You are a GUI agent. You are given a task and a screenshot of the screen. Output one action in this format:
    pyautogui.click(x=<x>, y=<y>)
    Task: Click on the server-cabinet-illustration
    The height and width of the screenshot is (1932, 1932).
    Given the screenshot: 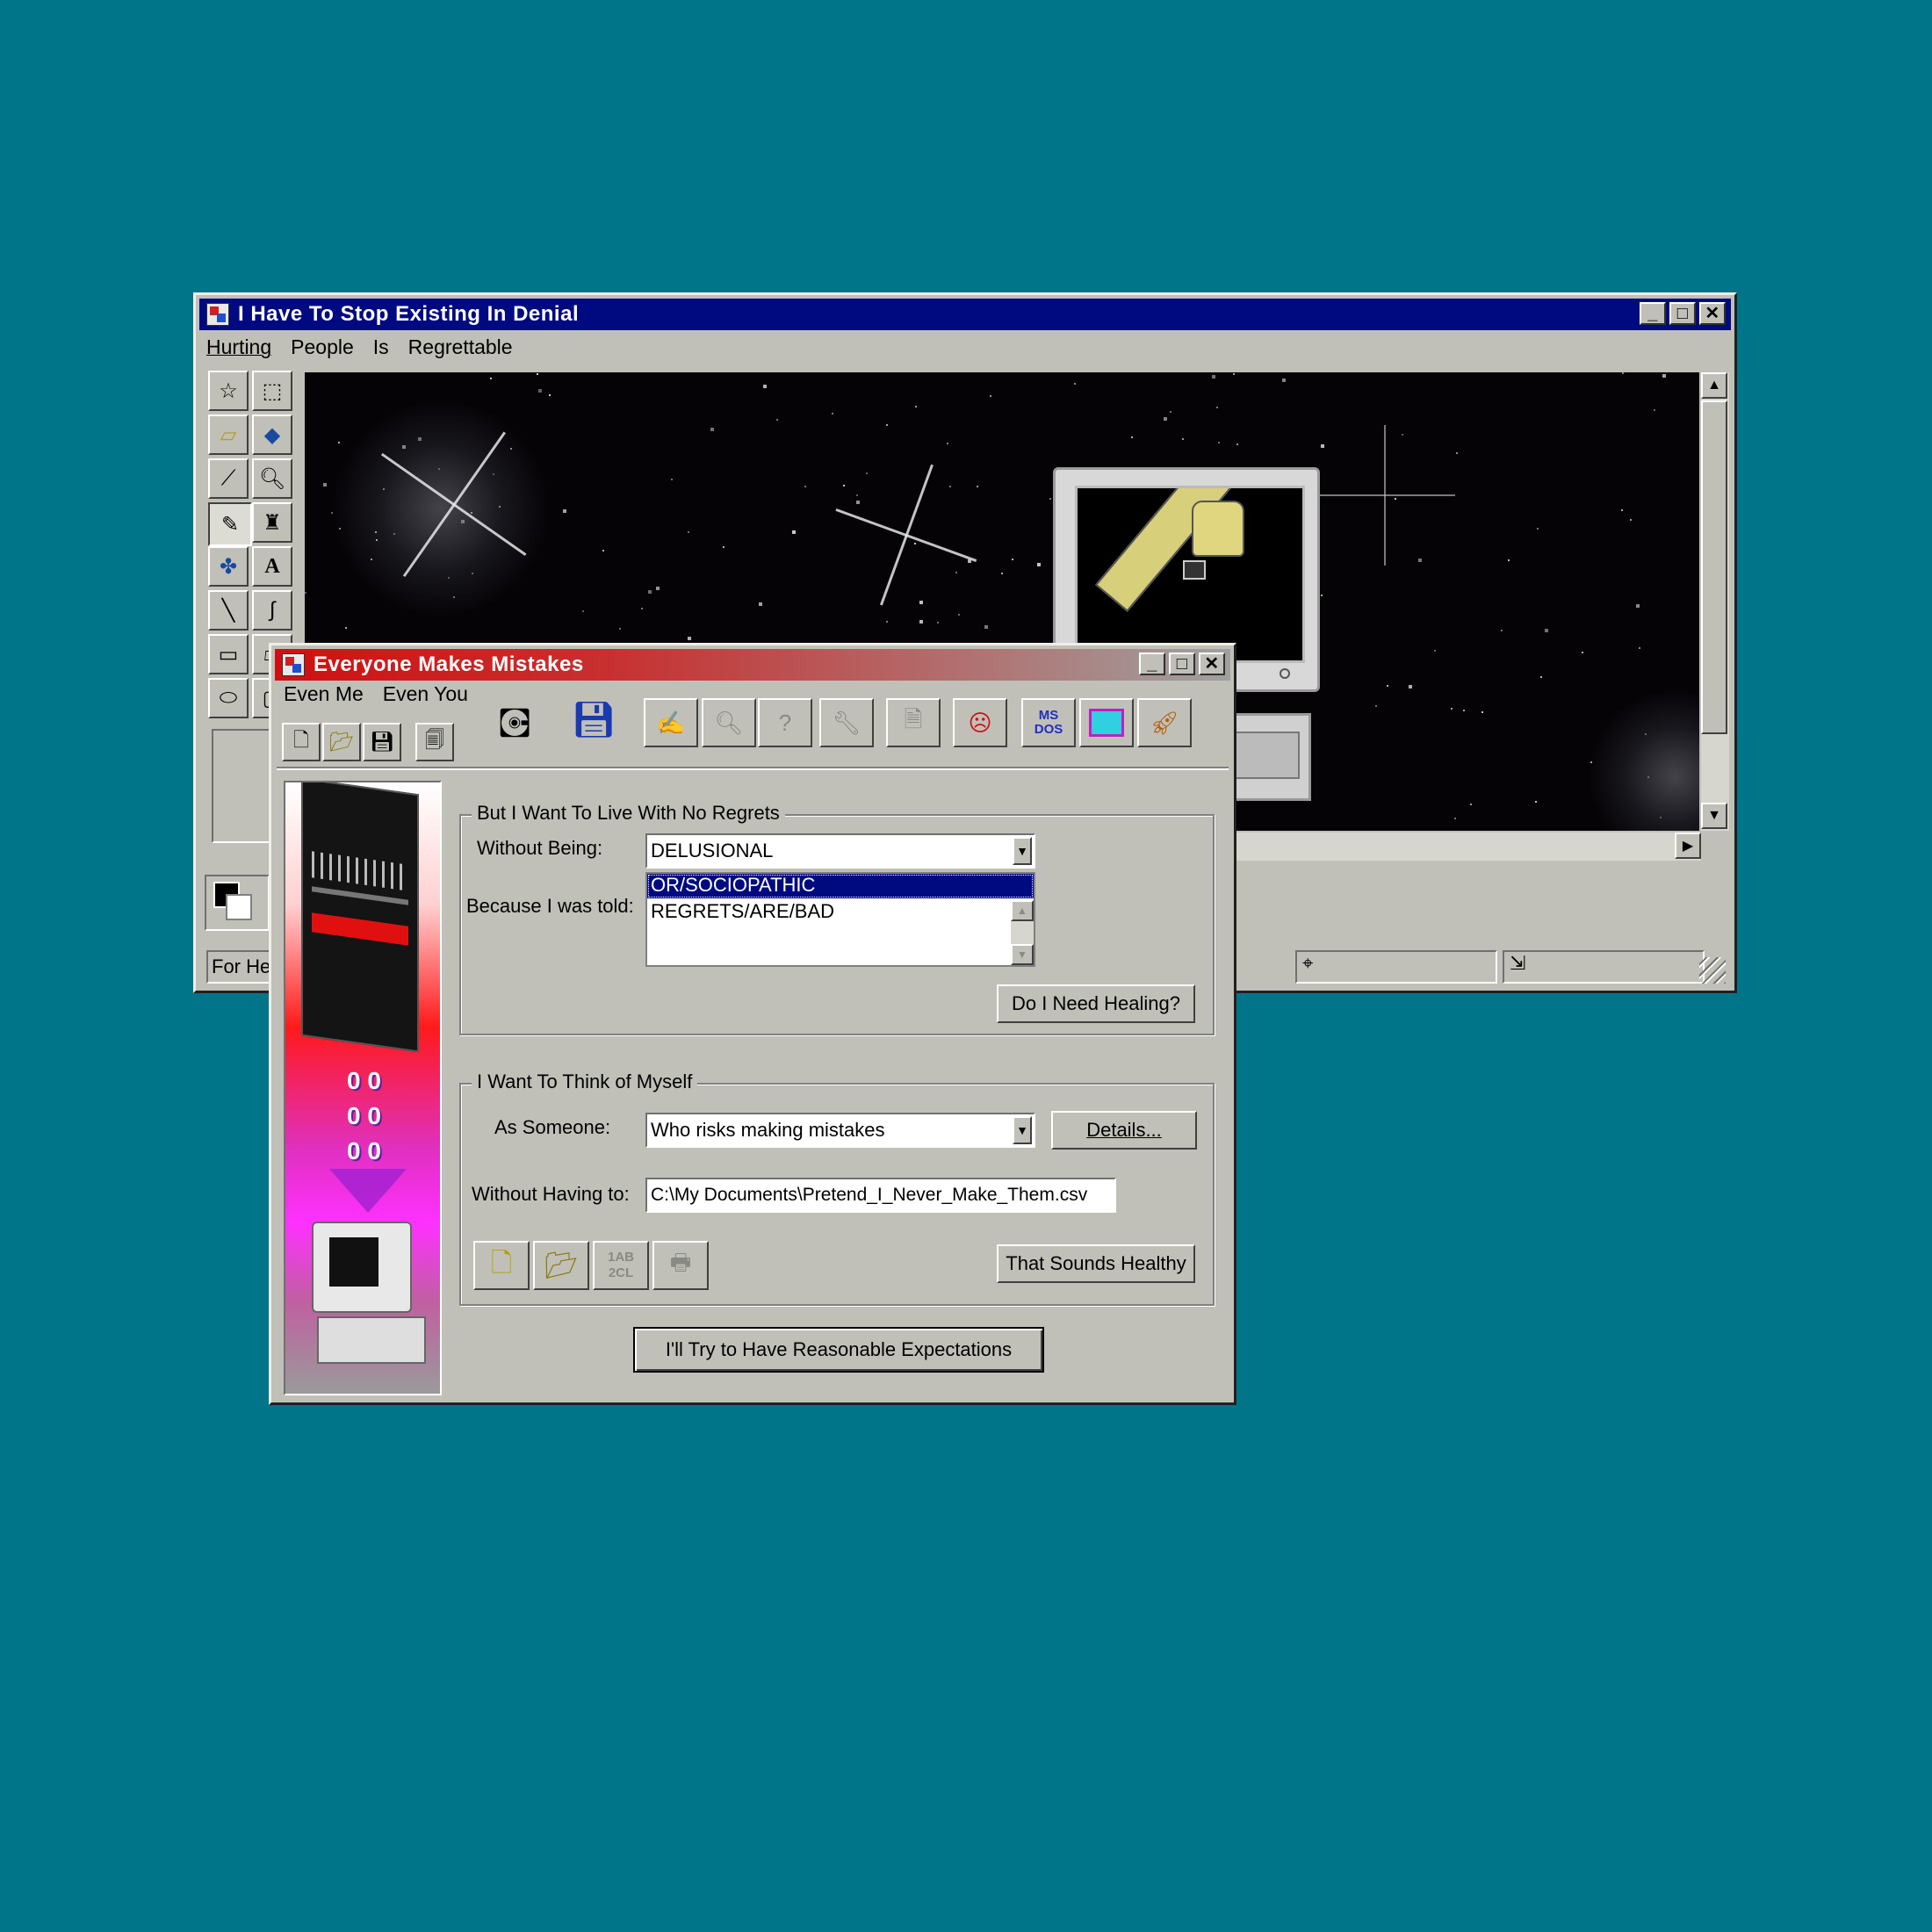 What is the action you would take?
    pyautogui.click(x=360, y=917)
    